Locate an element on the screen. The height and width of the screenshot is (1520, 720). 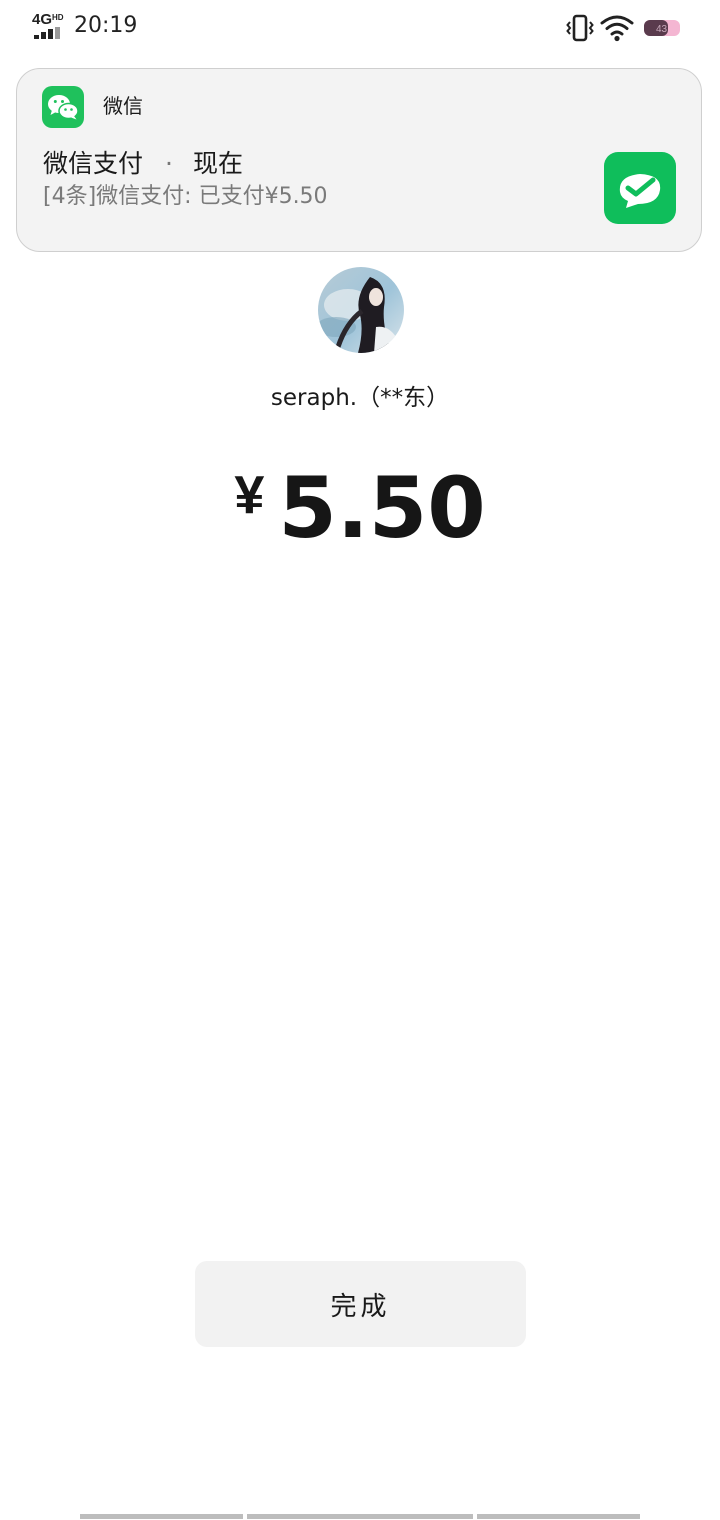
nav-gesture-bar-center is located at coordinates (360, 1516).